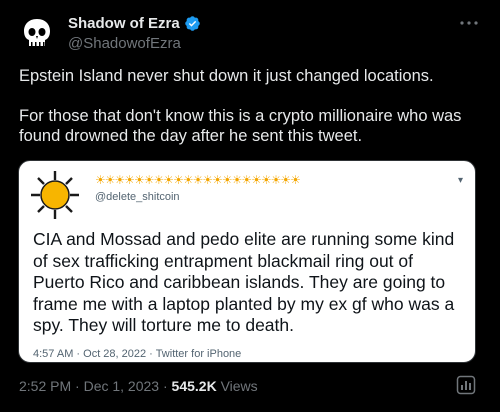 The height and width of the screenshot is (412, 500). What do you see at coordinates (198, 180) in the screenshot?
I see `embedded-display-name: ☀☀☀☀☀☀☀☀☀☀☀☀☀☀☀☀☀☀☀☀☀` at bounding box center [198, 180].